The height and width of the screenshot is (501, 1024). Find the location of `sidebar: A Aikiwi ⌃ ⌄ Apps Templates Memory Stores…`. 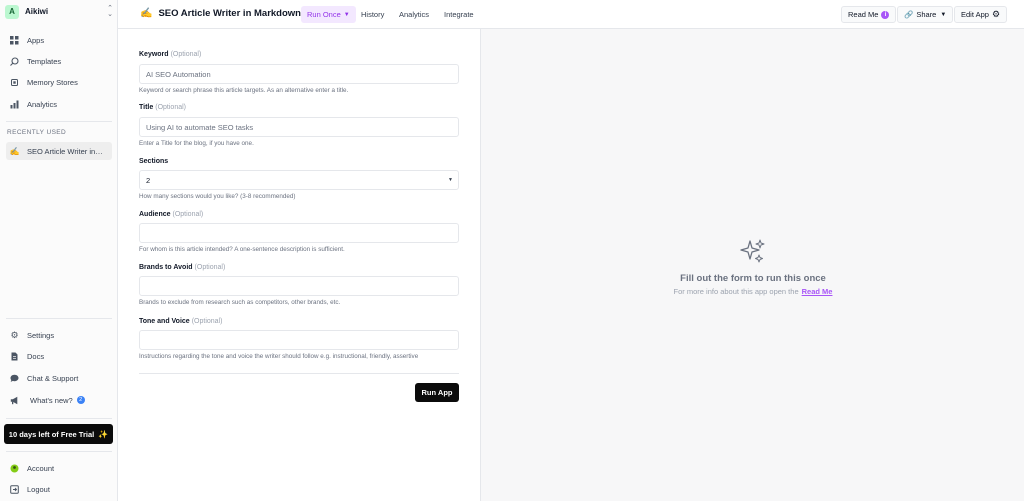

sidebar: A Aikiwi ⌃ ⌄ Apps Templates Memory Stores… is located at coordinates (59, 250).